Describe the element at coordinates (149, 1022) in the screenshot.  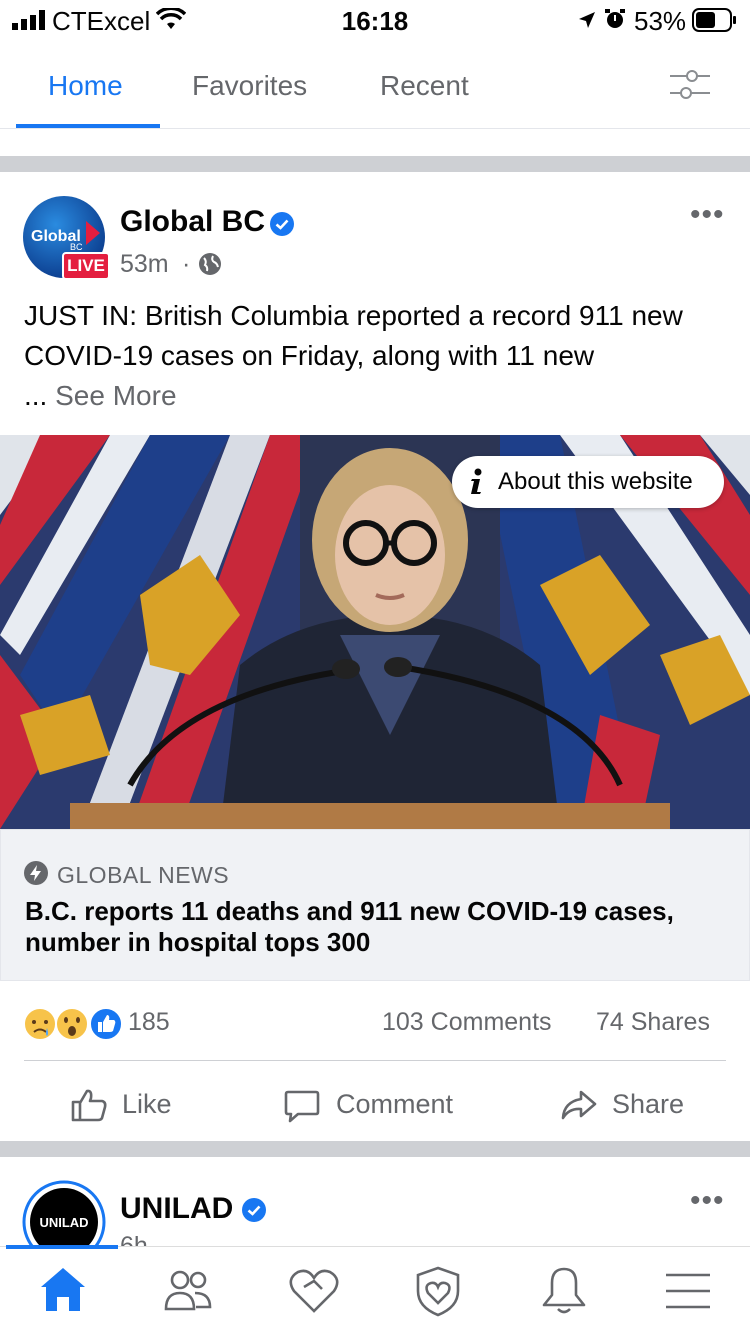
I see `reaction-count: 185` at that location.